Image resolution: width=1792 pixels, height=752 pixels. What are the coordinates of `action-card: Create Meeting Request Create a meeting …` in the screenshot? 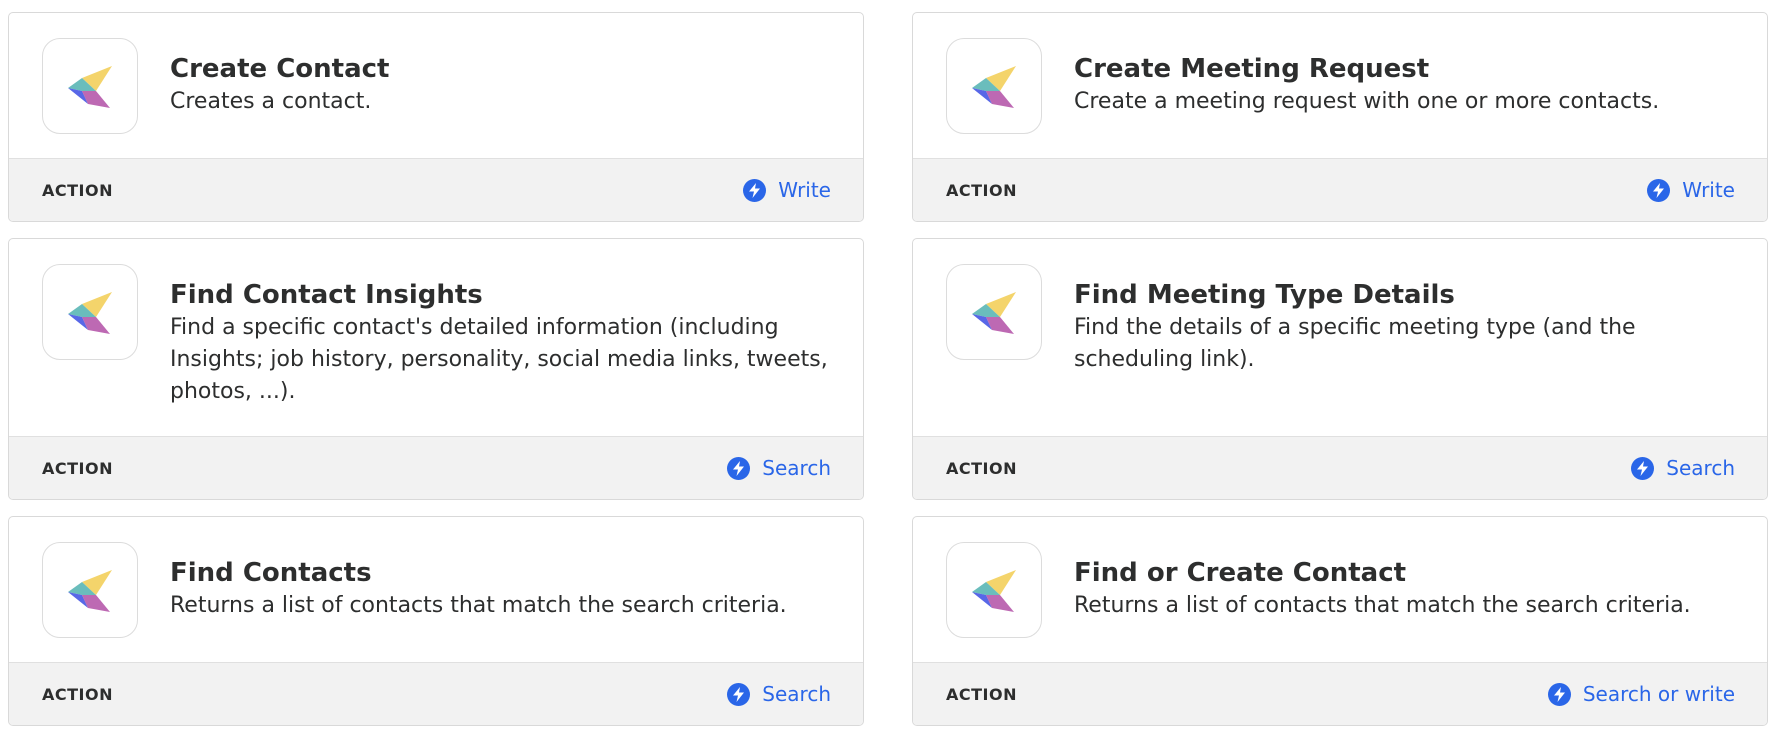 It's located at (1340, 117).